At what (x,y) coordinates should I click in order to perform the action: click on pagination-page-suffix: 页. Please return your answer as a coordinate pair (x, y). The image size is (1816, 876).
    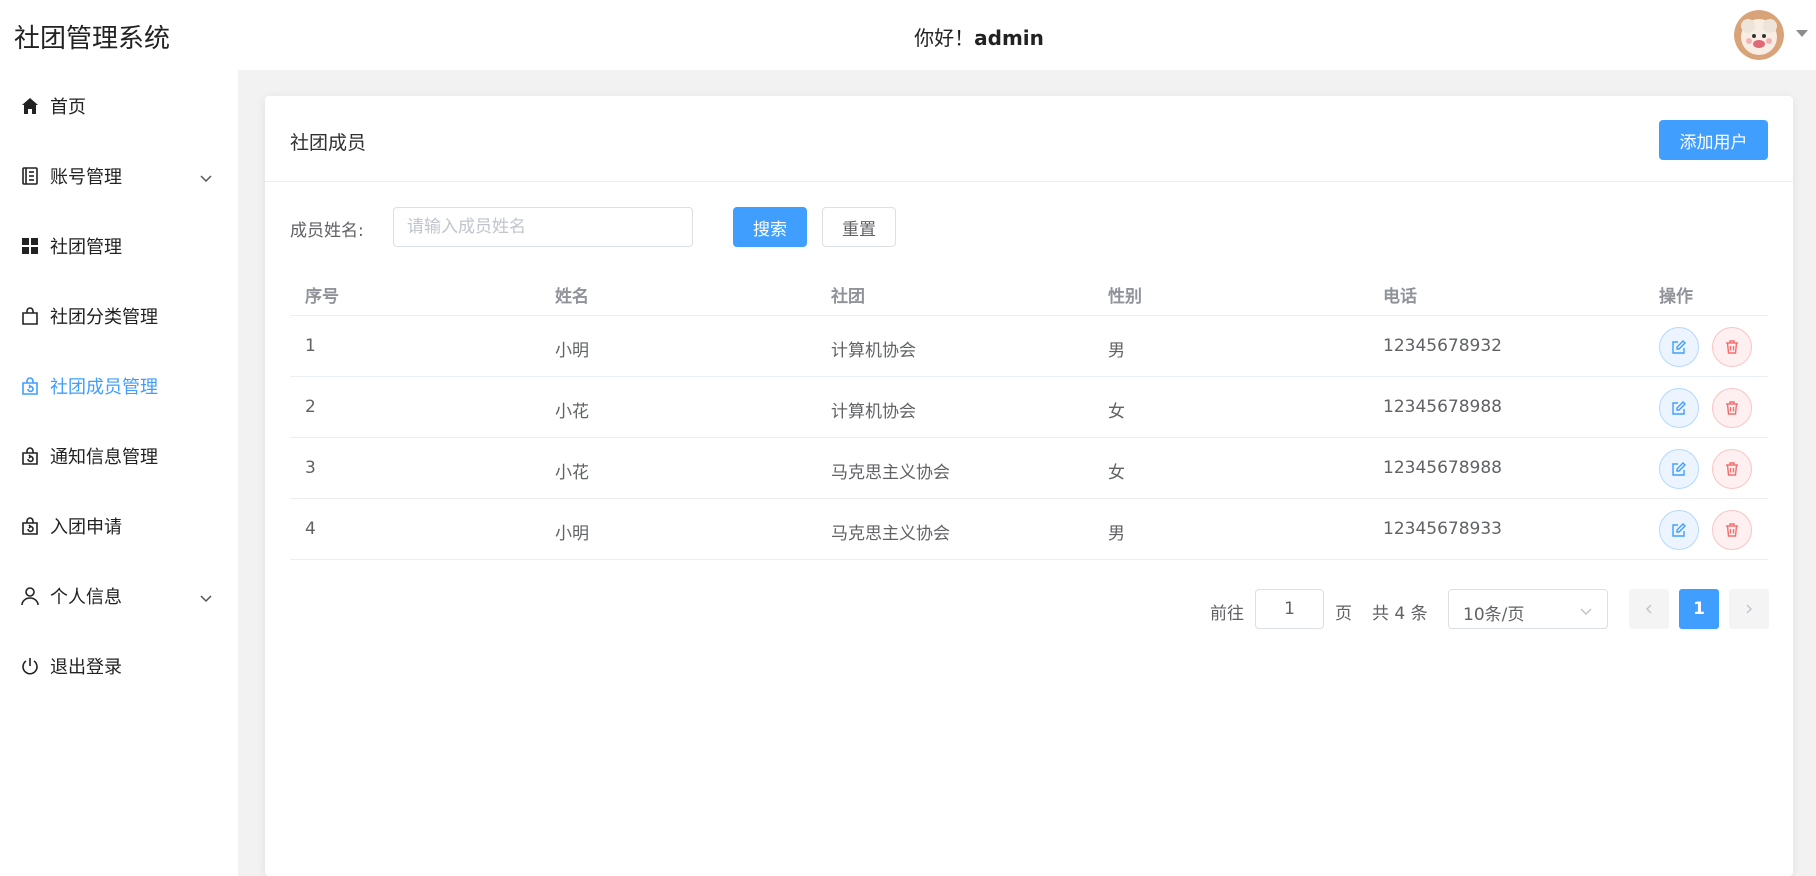
    Looking at the image, I should click on (1343, 614).